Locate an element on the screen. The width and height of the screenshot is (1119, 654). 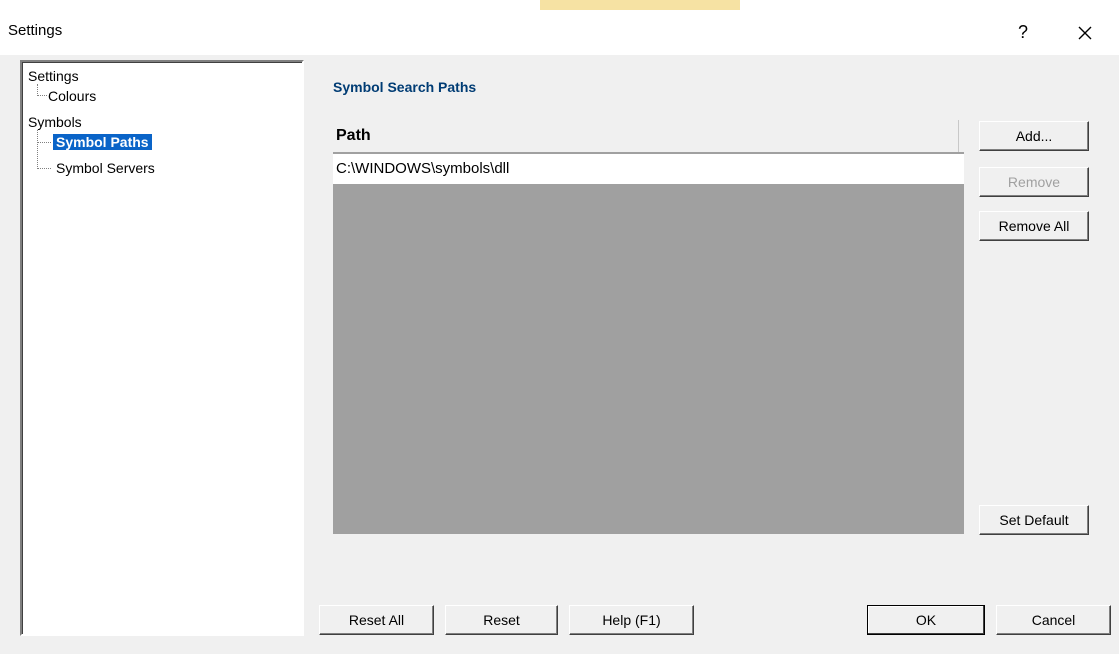
close-icon is located at coordinates (1085, 32).